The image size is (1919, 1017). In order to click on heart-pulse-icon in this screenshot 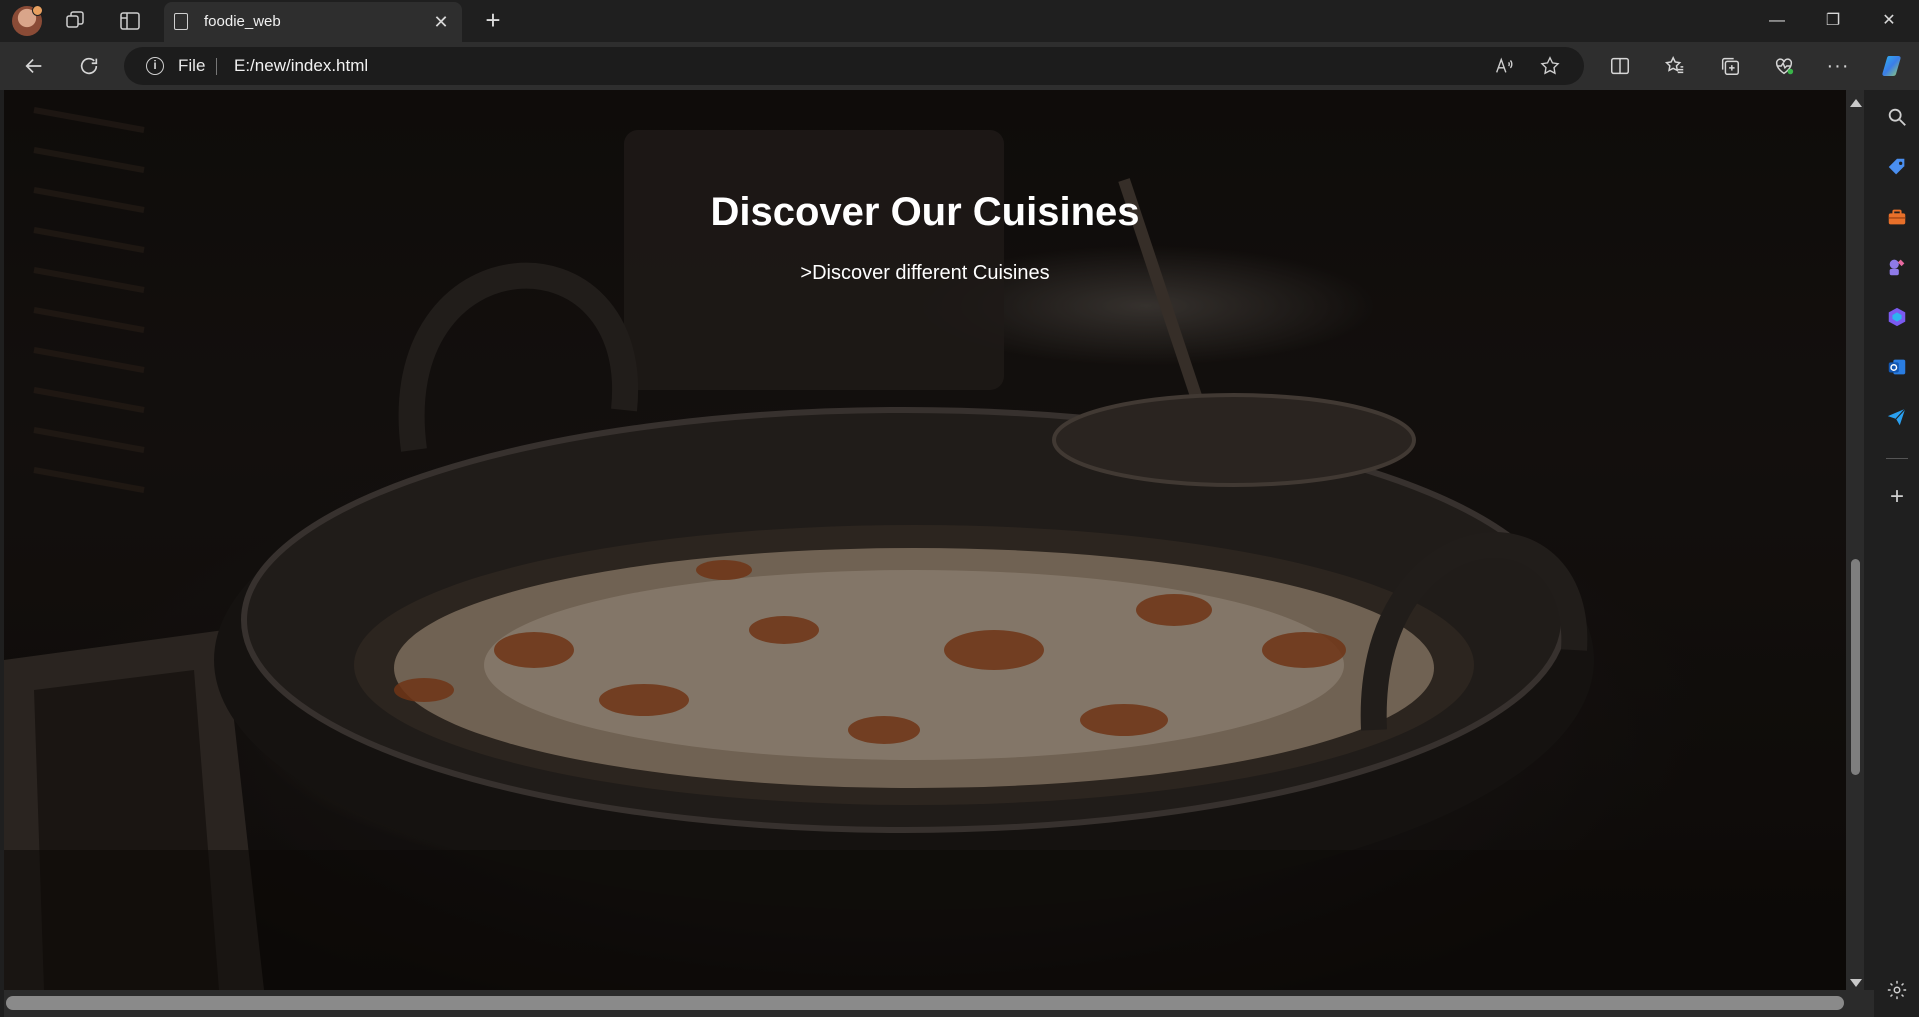, I will do `click(1784, 66)`.